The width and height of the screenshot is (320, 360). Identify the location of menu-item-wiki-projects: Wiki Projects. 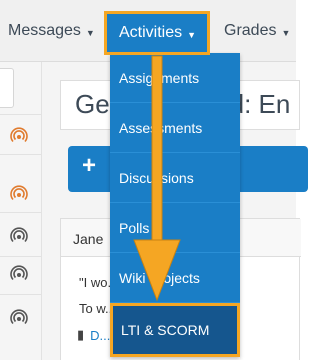
(175, 278).